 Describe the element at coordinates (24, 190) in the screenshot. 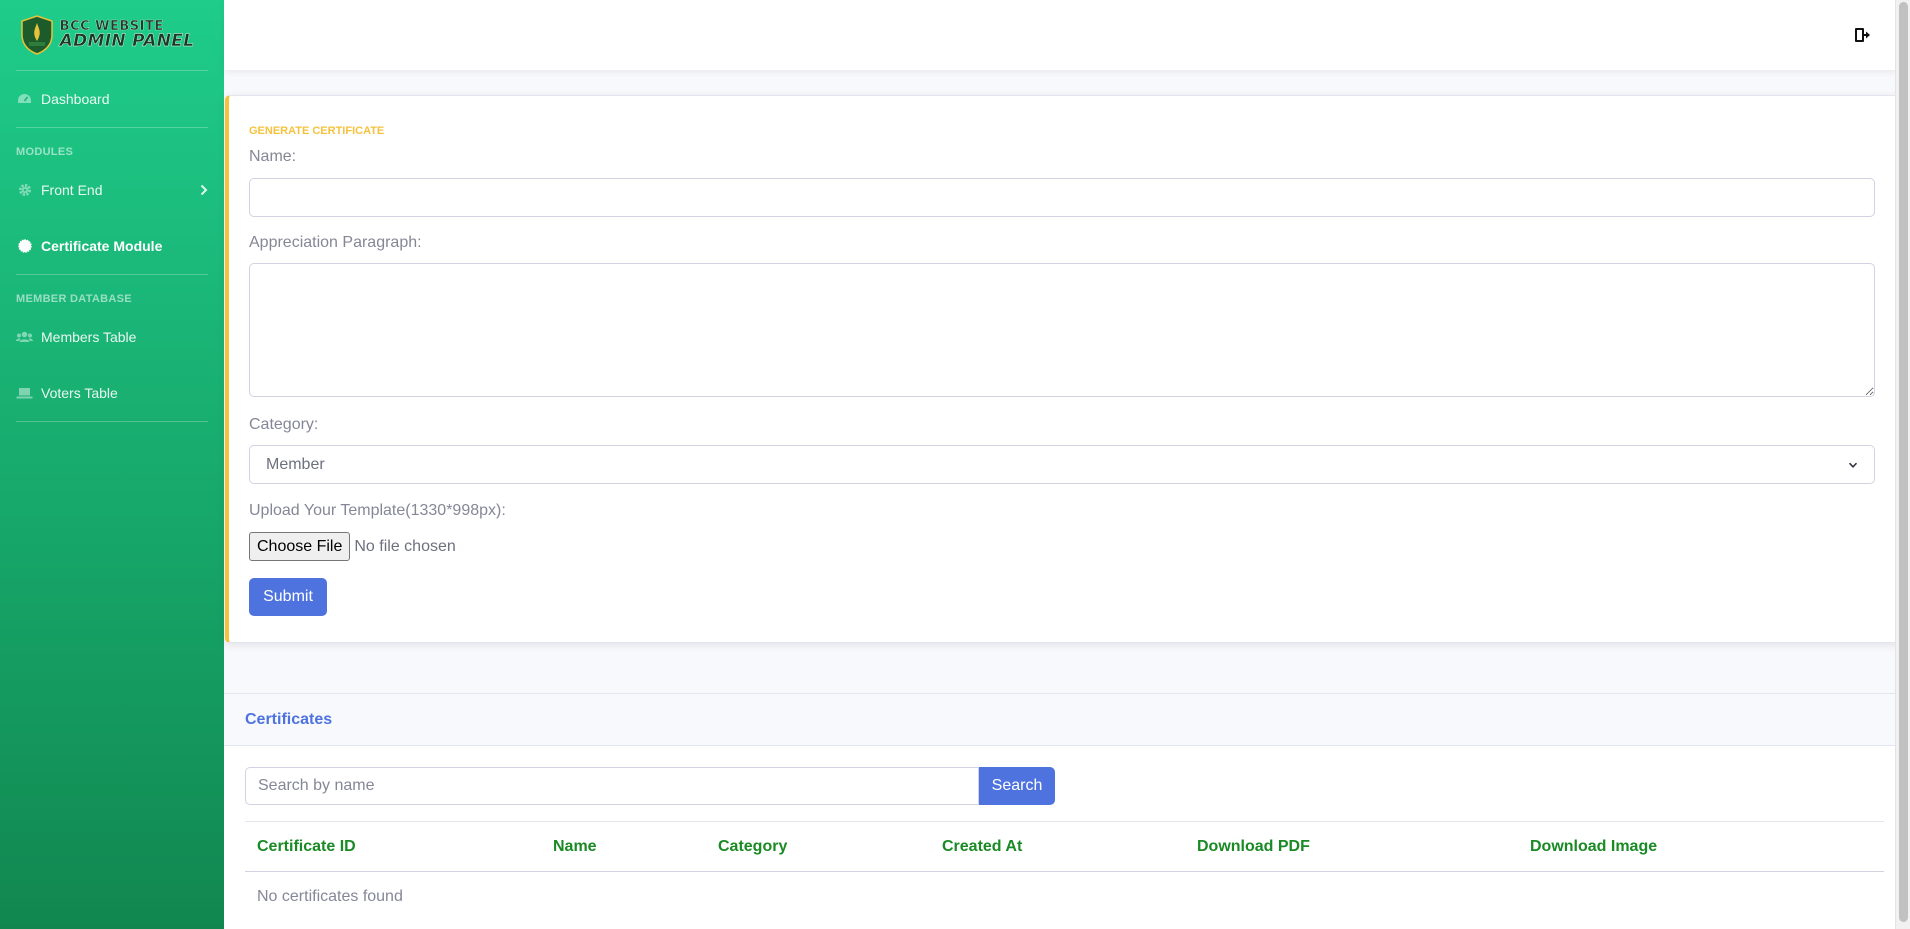

I see `gear-icon` at that location.